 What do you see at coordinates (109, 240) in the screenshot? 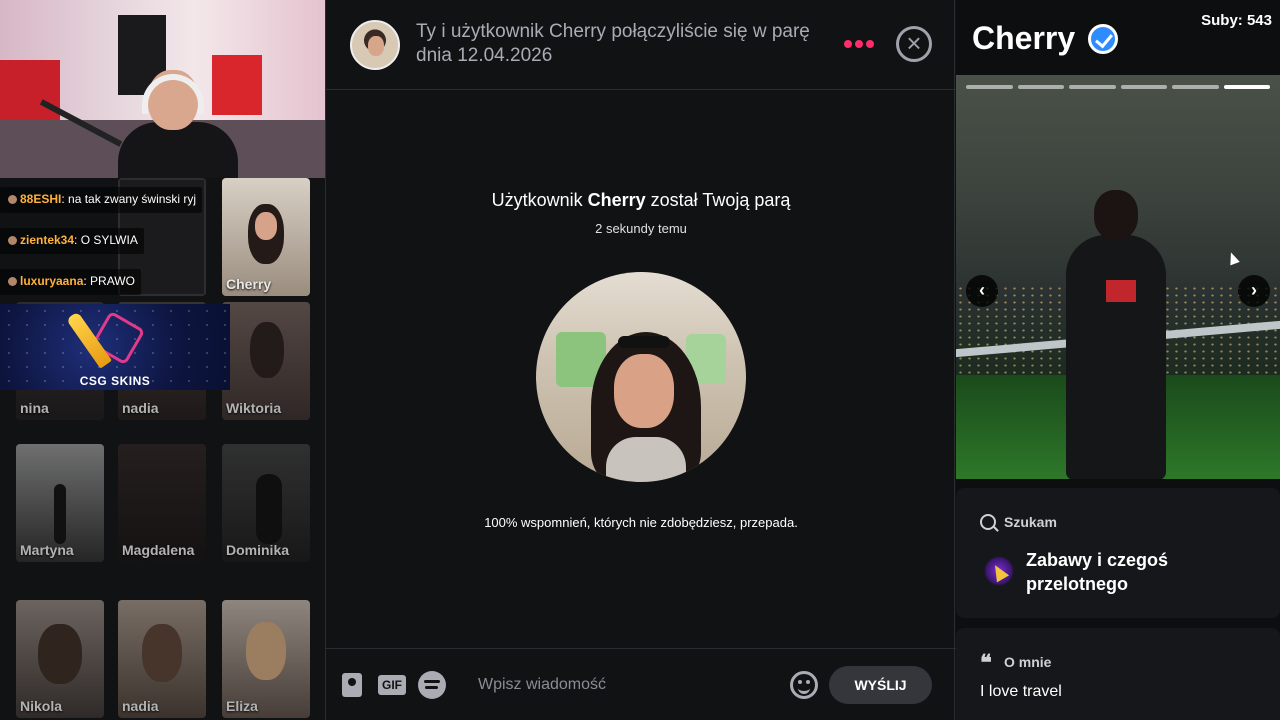
I see `chat-text: O SYLWIA` at bounding box center [109, 240].